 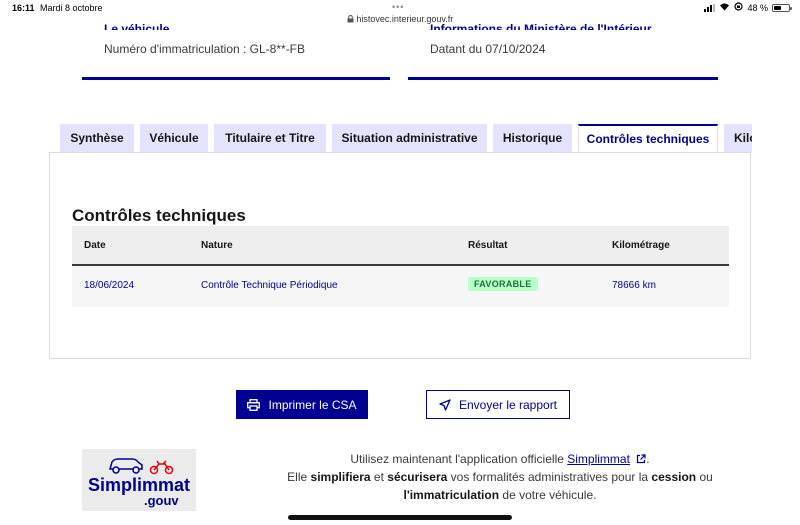 I want to click on cellular-signal-icon, so click(x=710, y=7).